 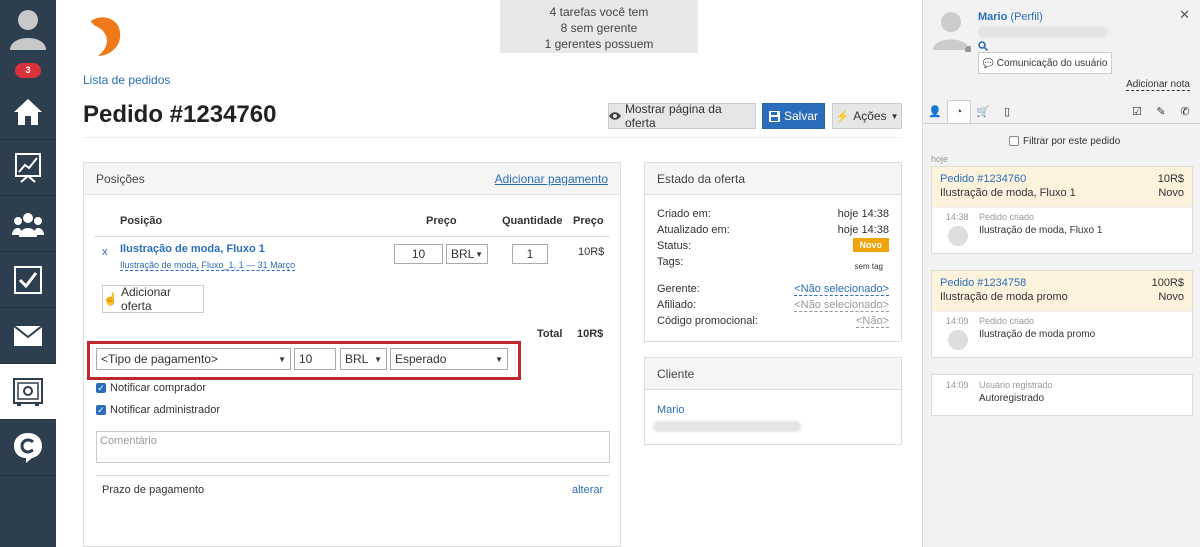 What do you see at coordinates (682, 116) in the screenshot?
I see `show-offer-page-button: Mostrar página da oferta` at bounding box center [682, 116].